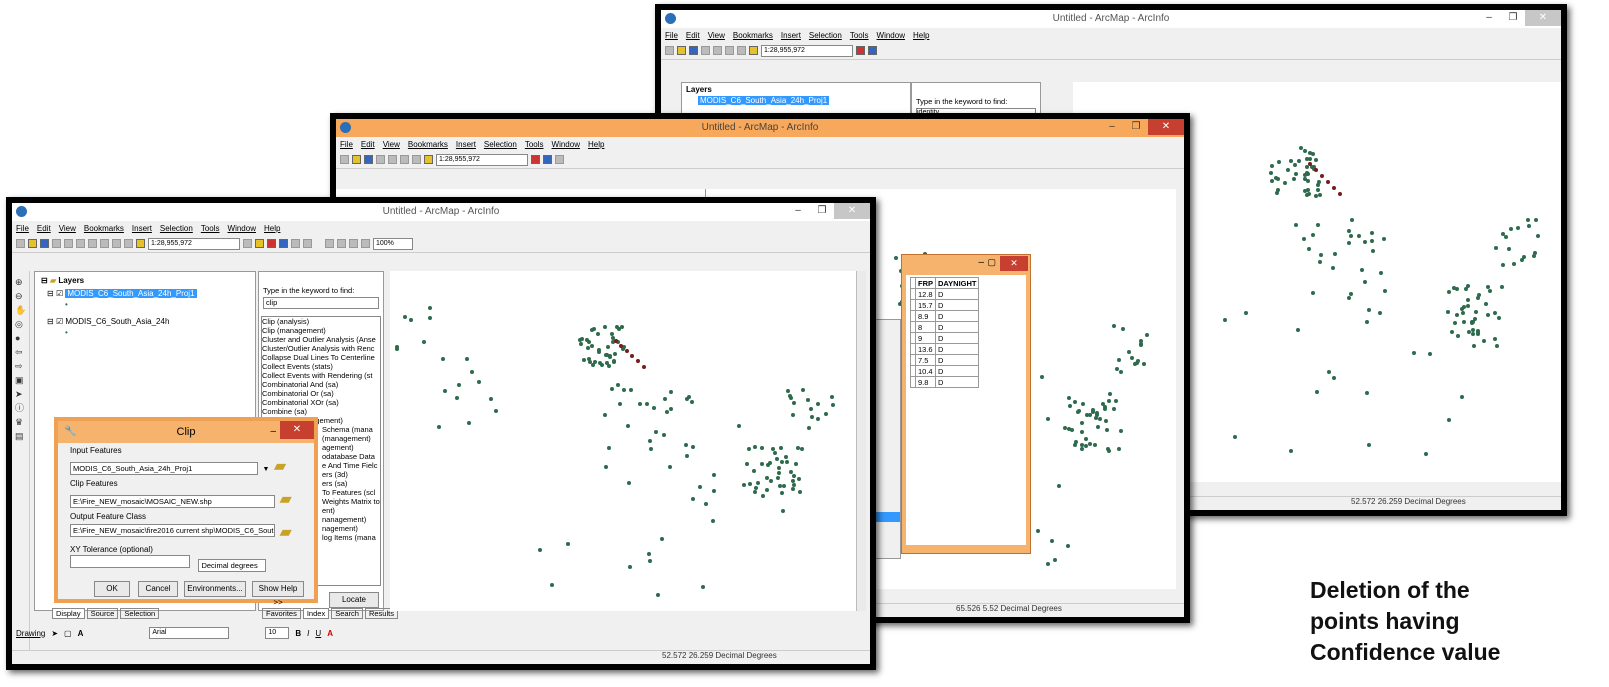 The height and width of the screenshot is (687, 1609). Describe the element at coordinates (393, 243) in the screenshot. I see `layout-zoom-box: 100%` at that location.